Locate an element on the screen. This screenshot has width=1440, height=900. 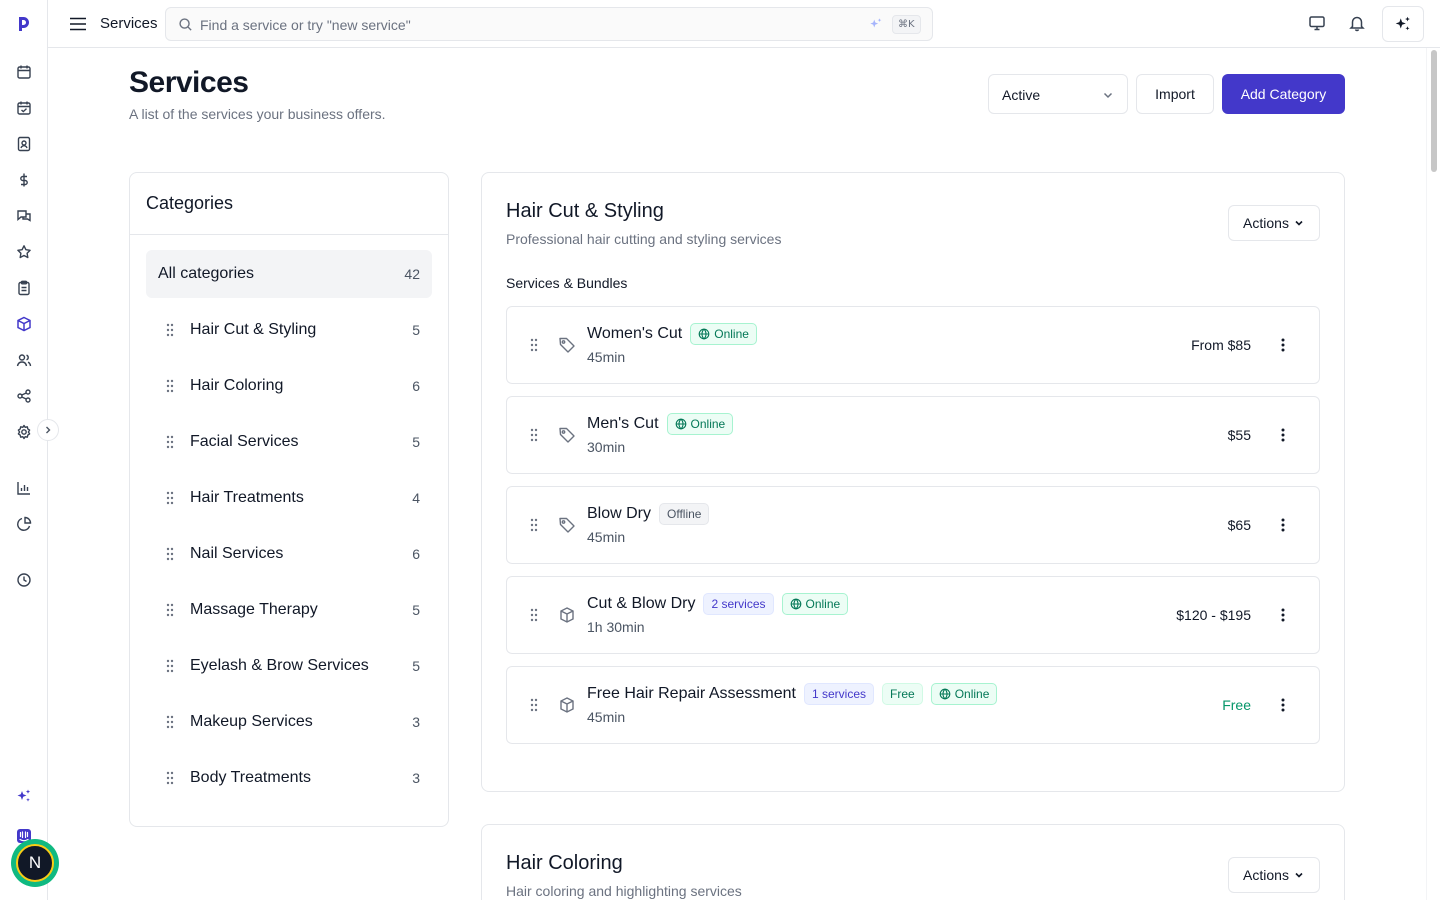
add-category-button: Add Category is located at coordinates (1283, 94).